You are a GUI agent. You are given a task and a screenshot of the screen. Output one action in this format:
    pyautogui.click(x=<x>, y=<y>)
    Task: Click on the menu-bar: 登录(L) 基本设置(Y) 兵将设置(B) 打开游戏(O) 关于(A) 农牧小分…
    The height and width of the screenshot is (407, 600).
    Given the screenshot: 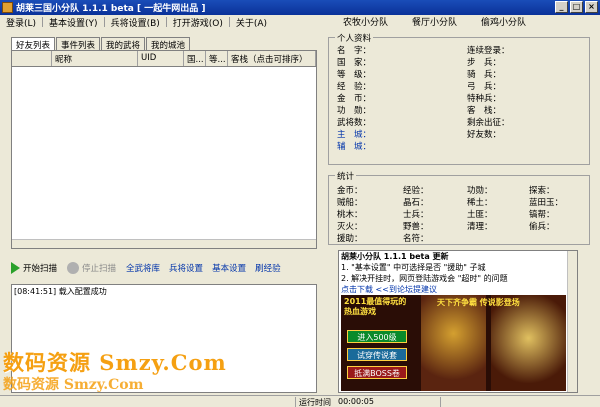 What is the action you would take?
    pyautogui.click(x=300, y=22)
    